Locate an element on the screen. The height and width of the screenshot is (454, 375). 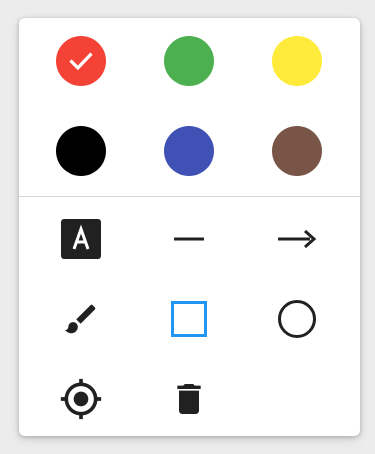
color-swatch-yellow is located at coordinates (297, 61).